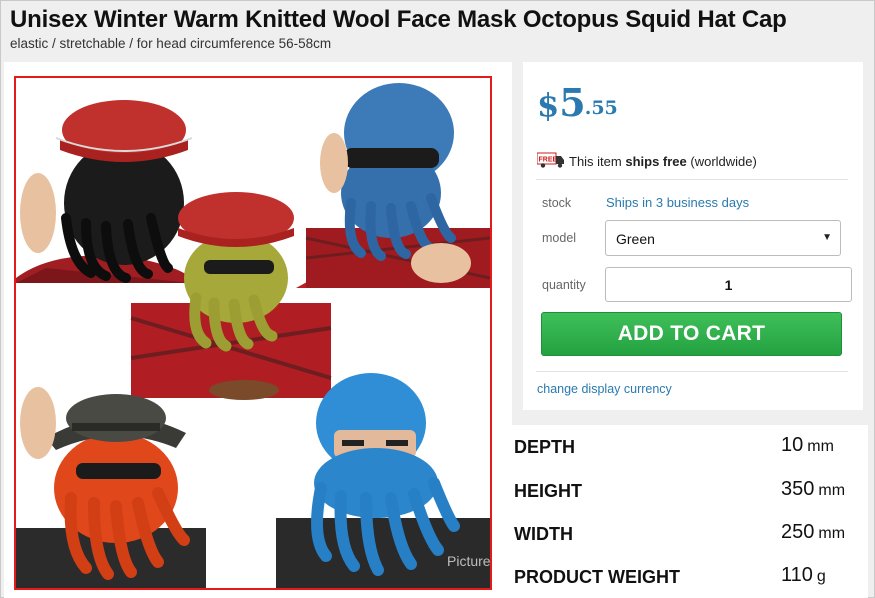 This screenshot has height=598, width=875. I want to click on spec-unit: g, so click(821, 576).